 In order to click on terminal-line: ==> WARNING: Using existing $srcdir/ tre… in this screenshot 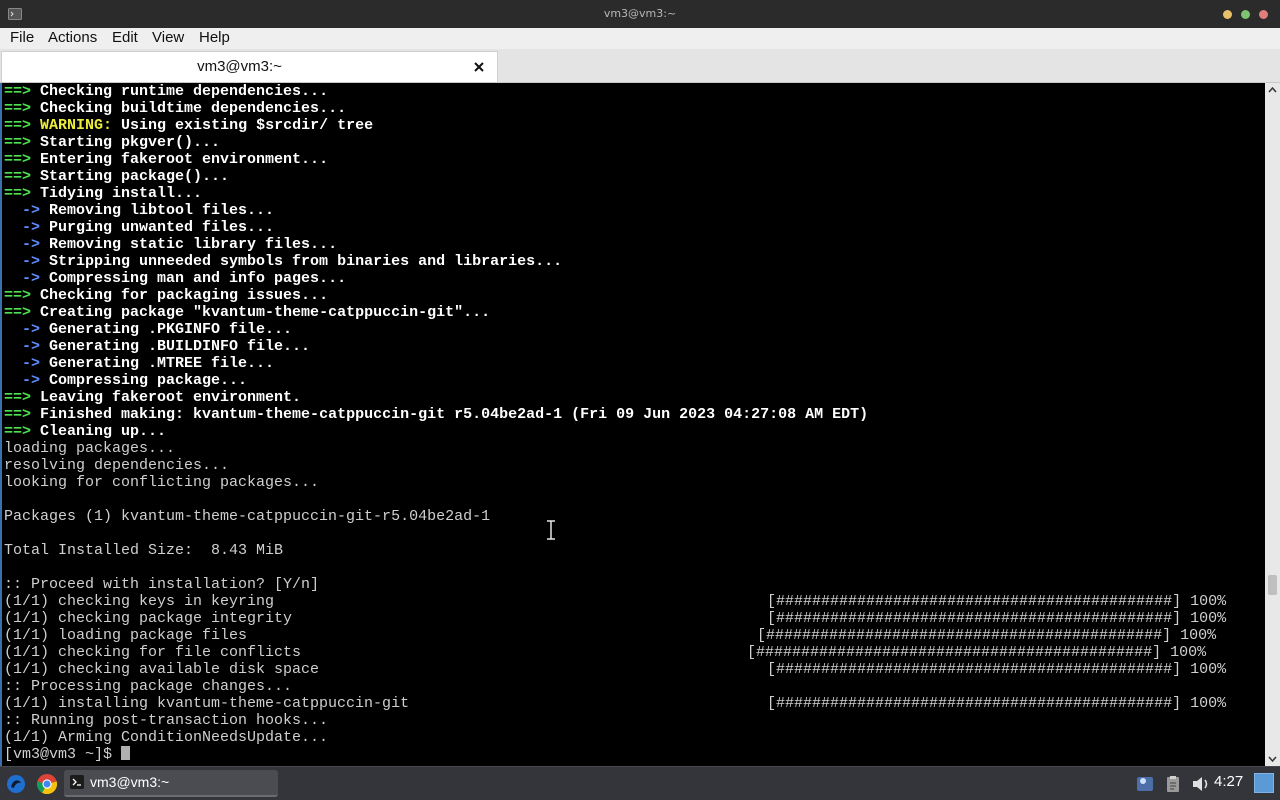, I will do `click(436, 125)`.